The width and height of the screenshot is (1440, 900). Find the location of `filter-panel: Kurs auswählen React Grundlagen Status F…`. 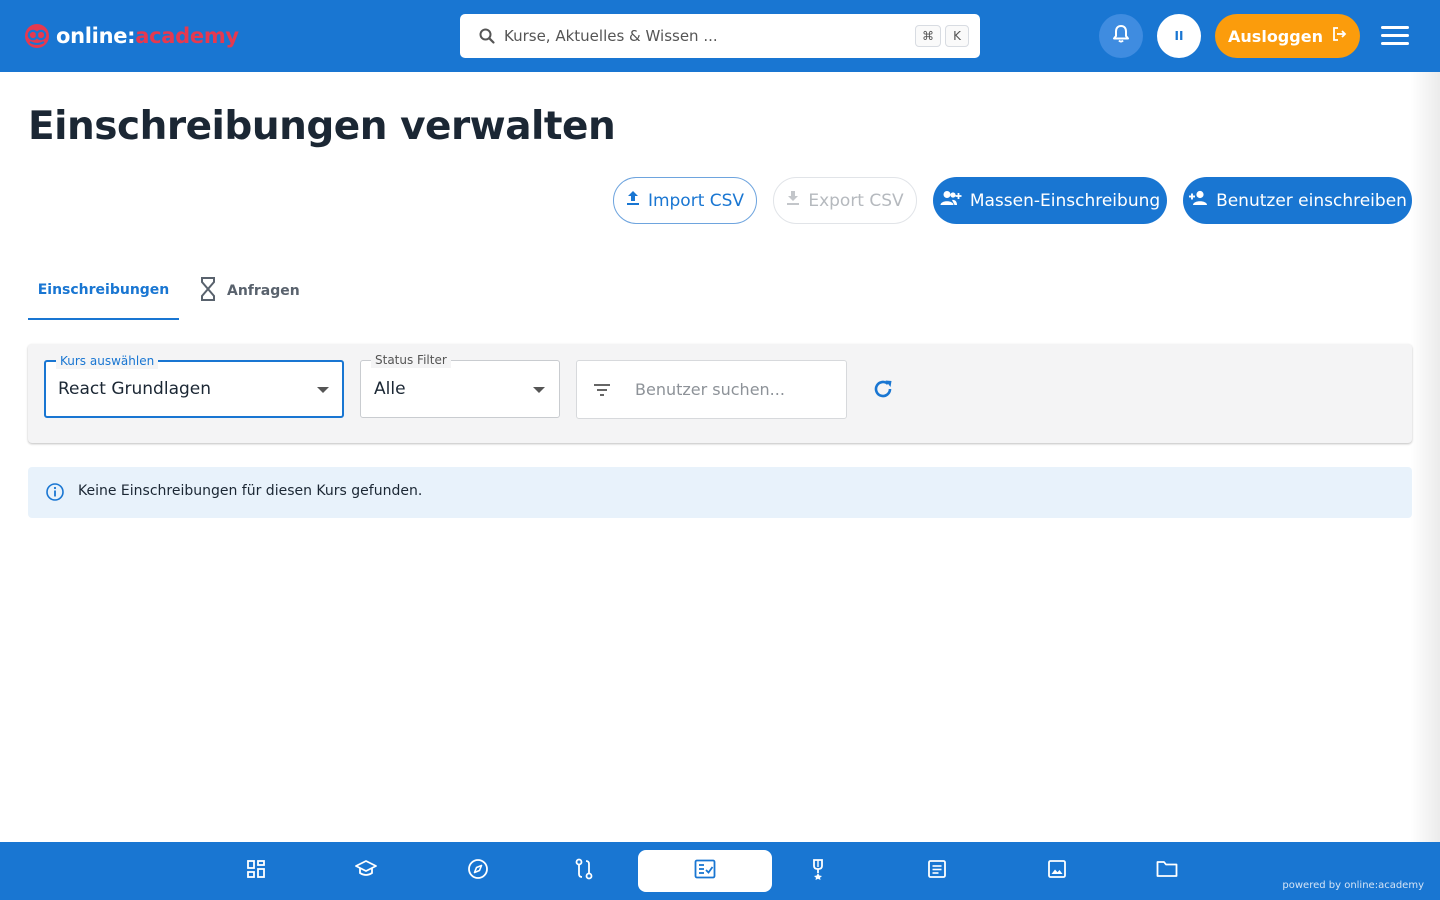

filter-panel: Kurs auswählen React Grundlagen Status F… is located at coordinates (720, 393).